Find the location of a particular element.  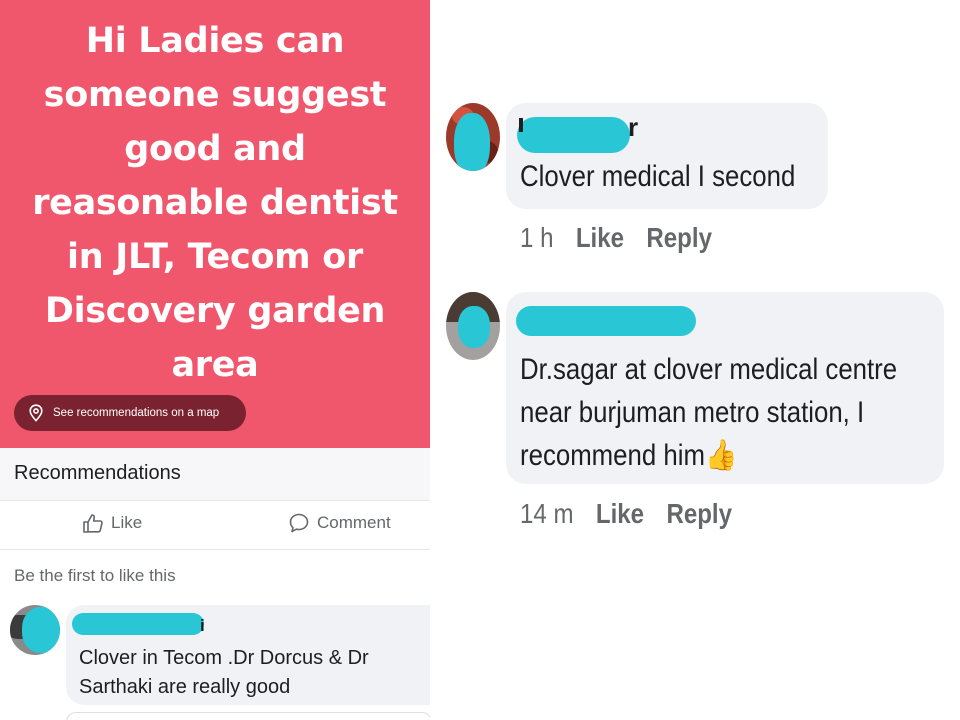

comment-text-line: near burjuman metro station, I is located at coordinates (692, 412).